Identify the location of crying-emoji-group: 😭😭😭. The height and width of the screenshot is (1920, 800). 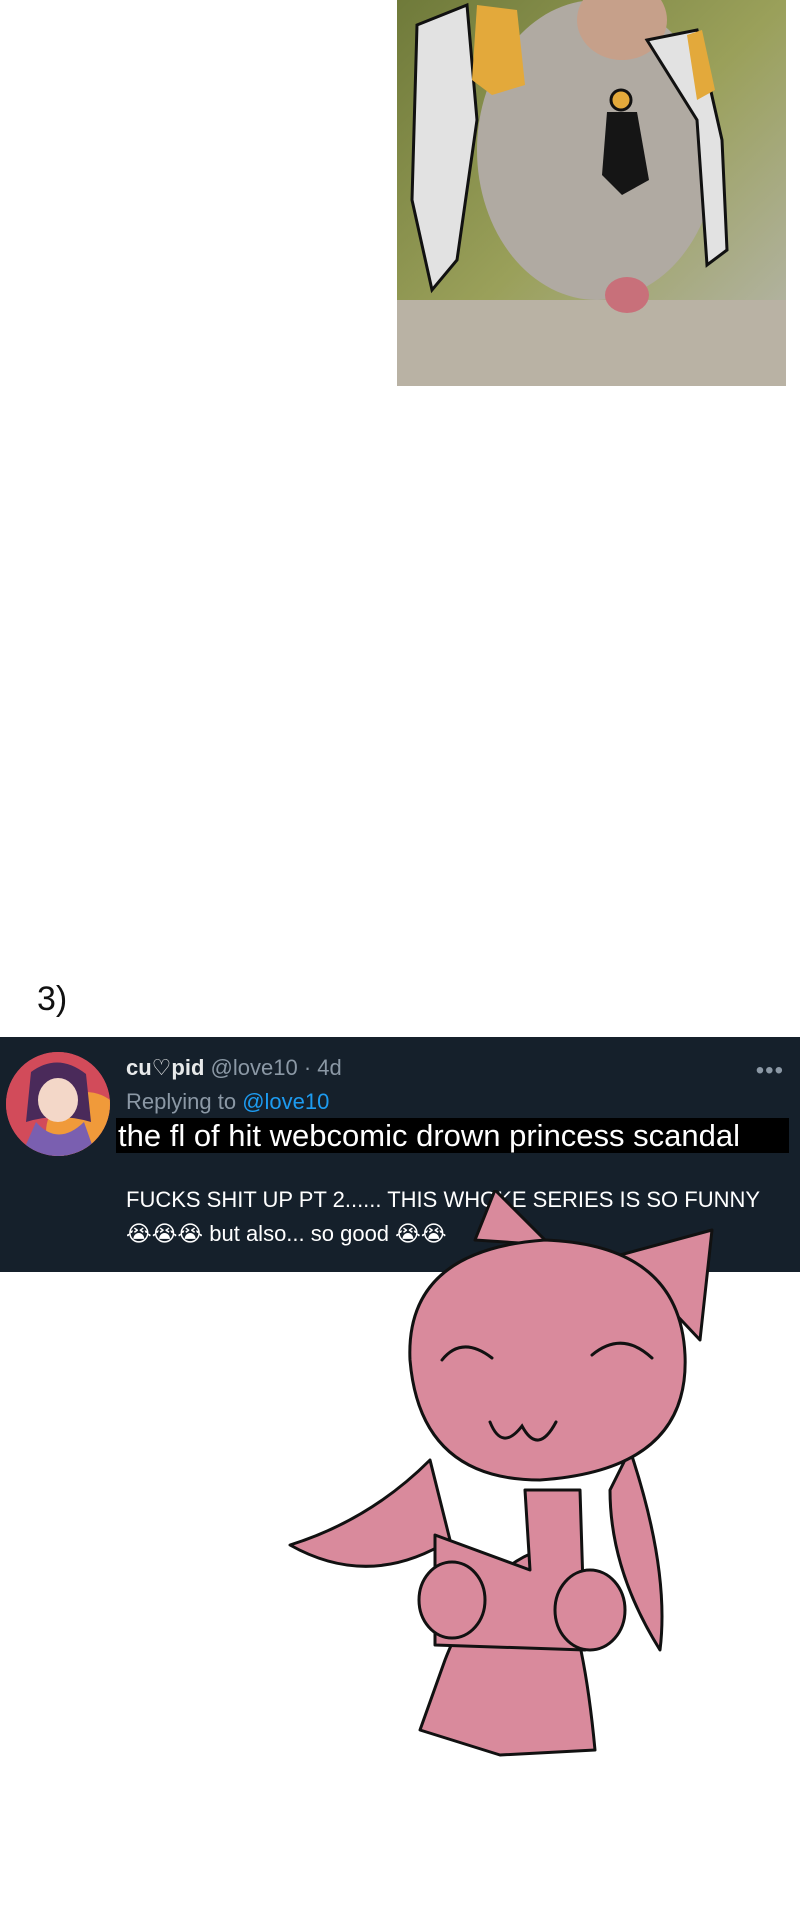
(165, 1233).